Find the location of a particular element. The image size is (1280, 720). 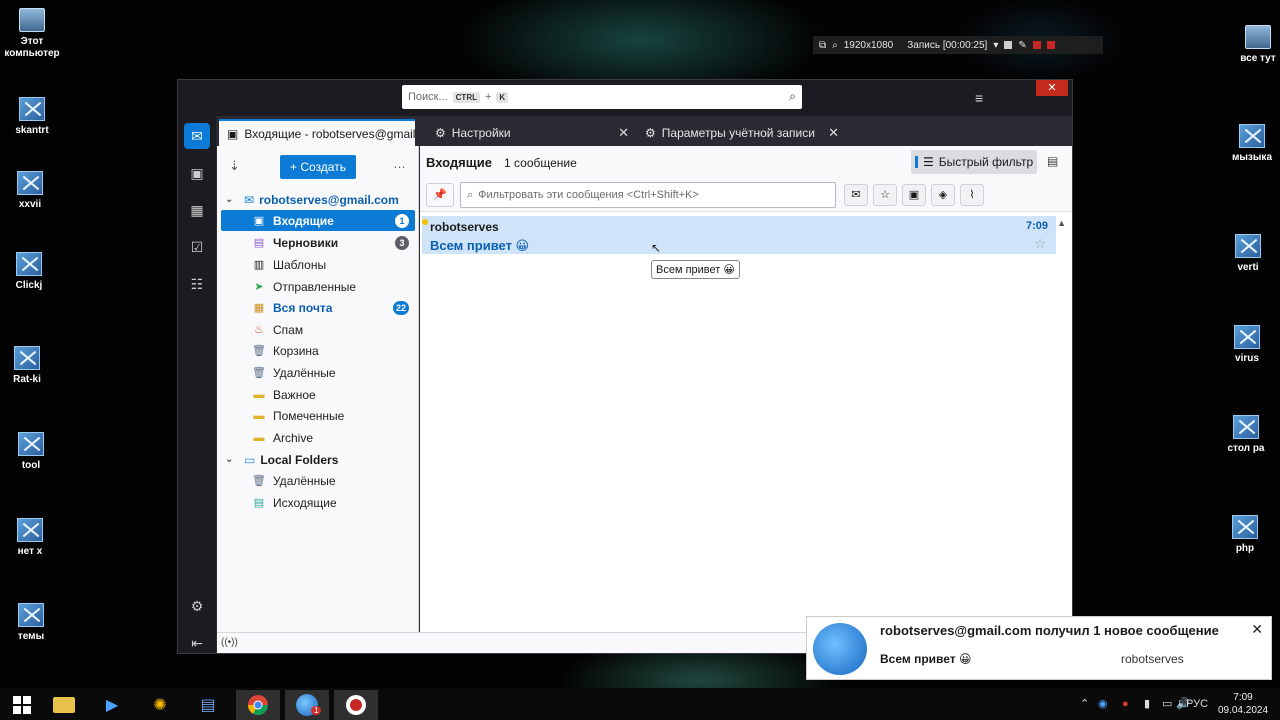

desktop-icon-rat-ki: Rat-ki is located at coordinates (29, 366).